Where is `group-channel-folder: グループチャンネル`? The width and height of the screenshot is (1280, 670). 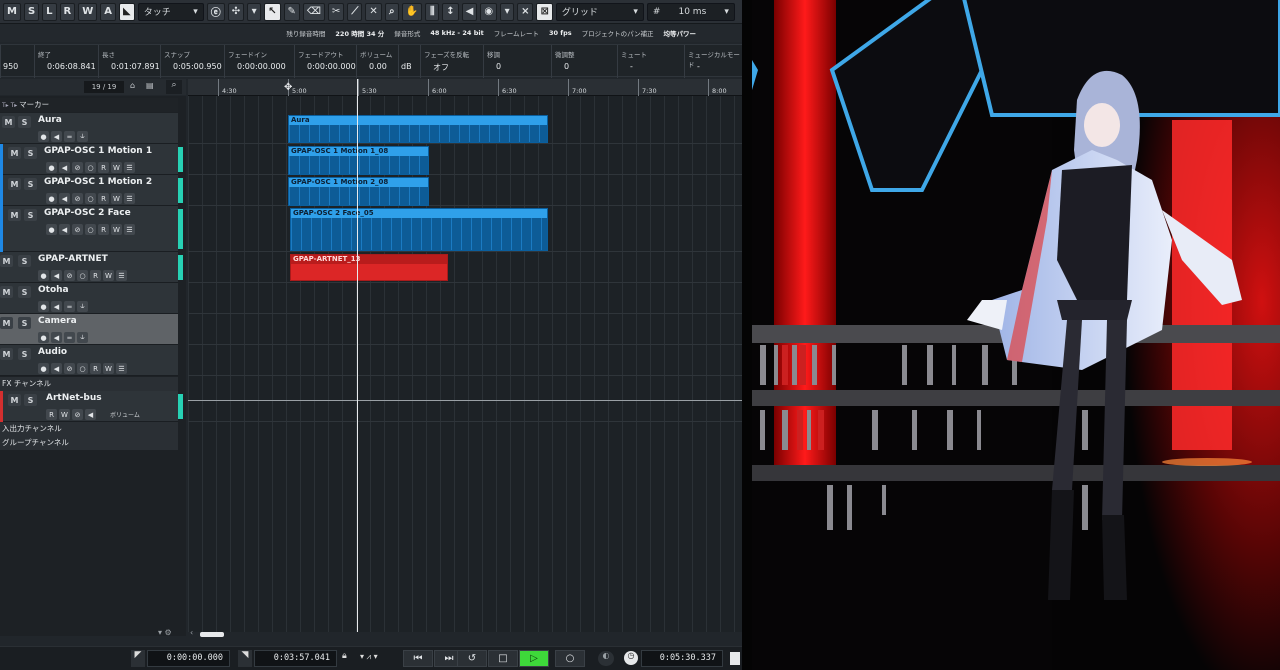
group-channel-folder: グループチャンネル is located at coordinates (89, 443).